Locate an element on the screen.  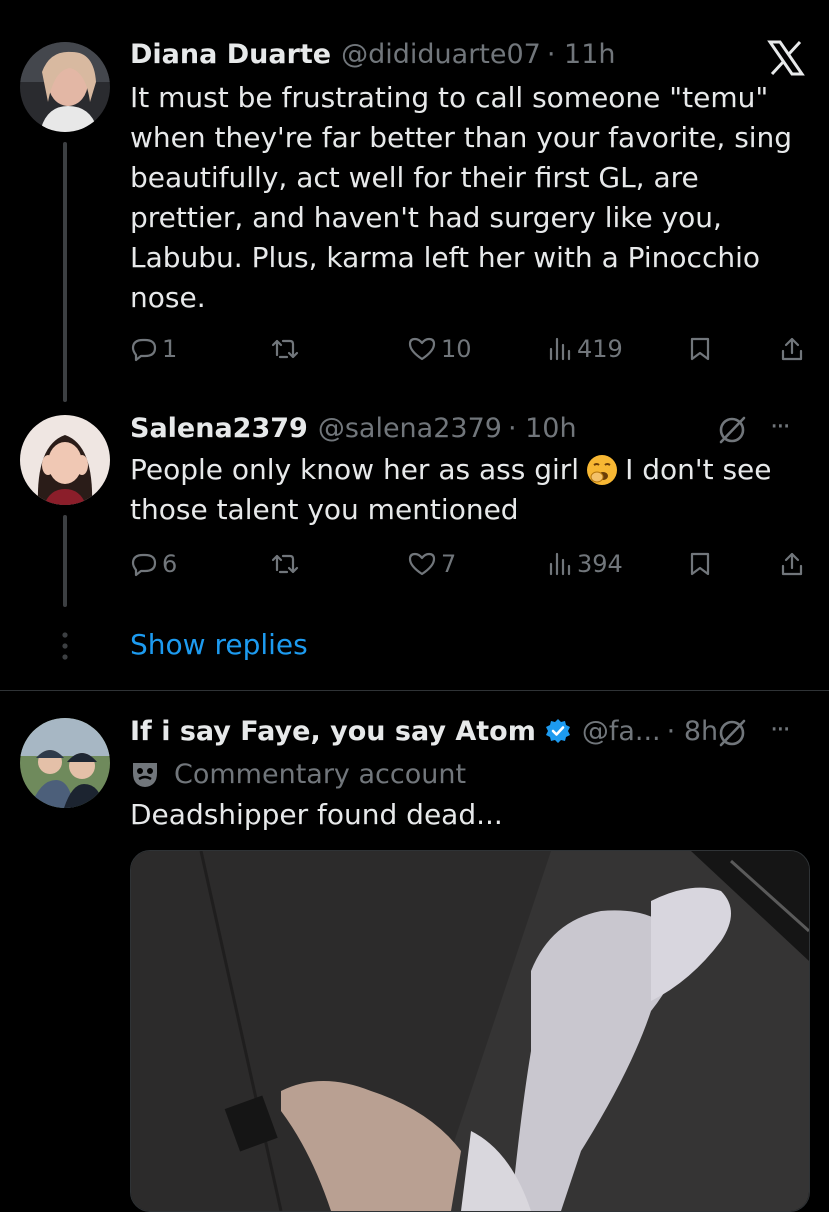
like-count: 7 is located at coordinates (449, 564).